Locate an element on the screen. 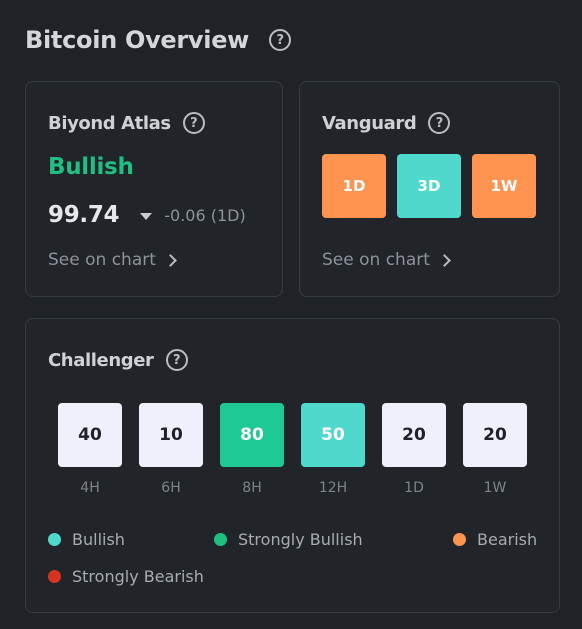 The height and width of the screenshot is (629, 582). atlas-change: -0.06 (1D) is located at coordinates (205, 215).